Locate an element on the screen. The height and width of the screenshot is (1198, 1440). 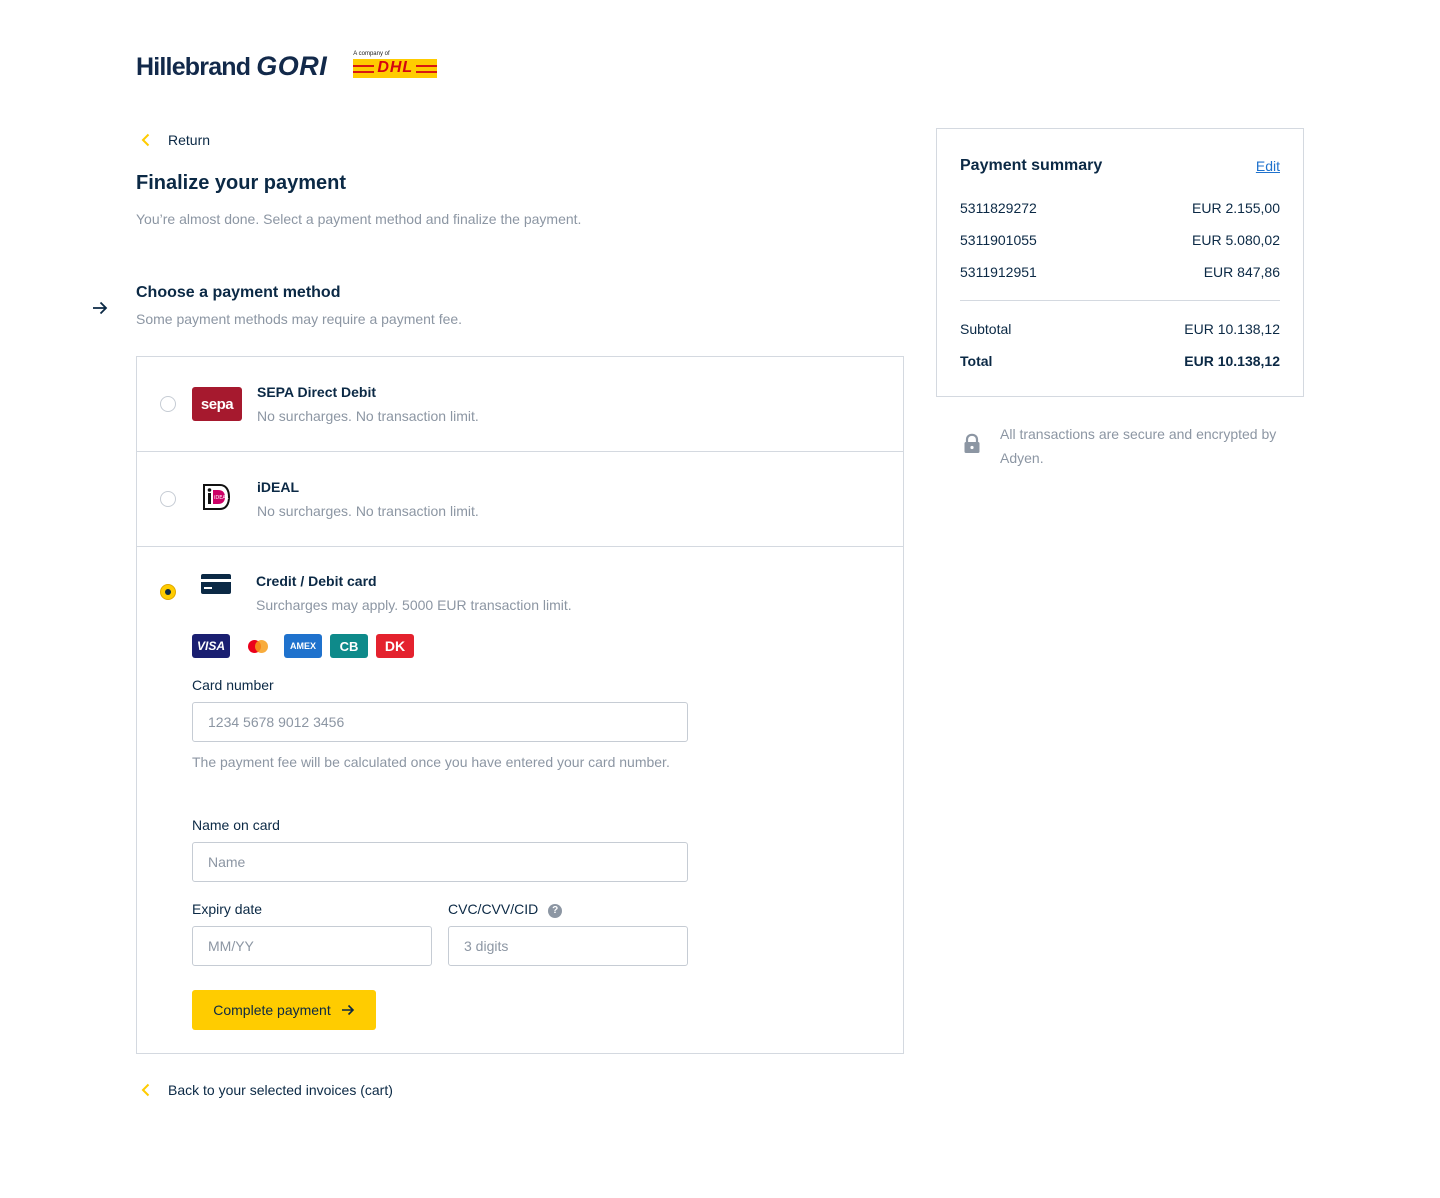
invoice-amount: EUR 5.080,02 is located at coordinates (1236, 240).